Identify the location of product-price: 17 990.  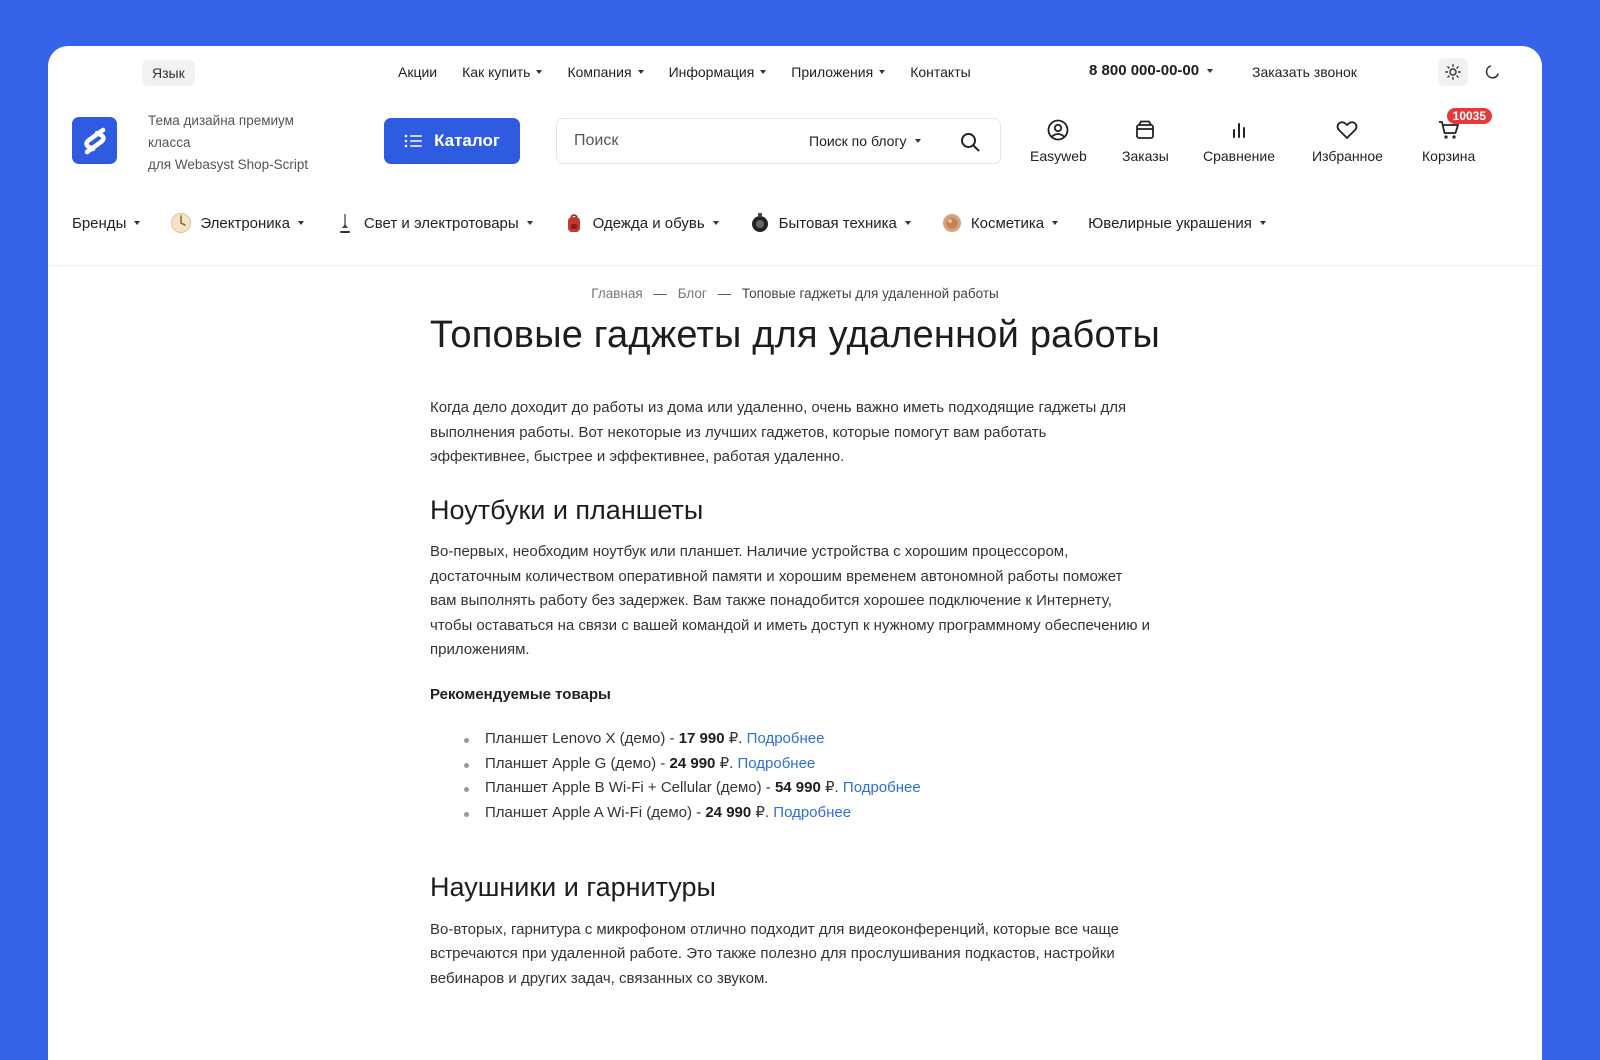
(701, 738).